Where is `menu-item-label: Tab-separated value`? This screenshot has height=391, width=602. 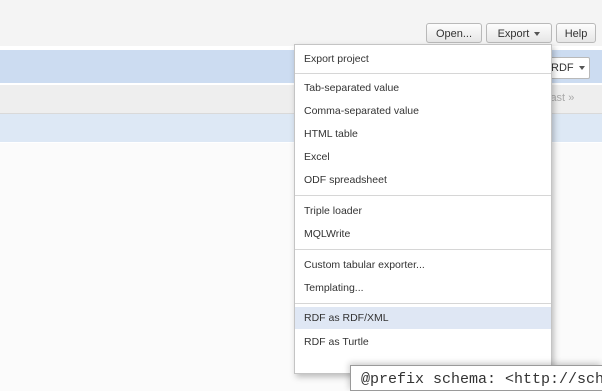 menu-item-label: Tab-separated value is located at coordinates (352, 88).